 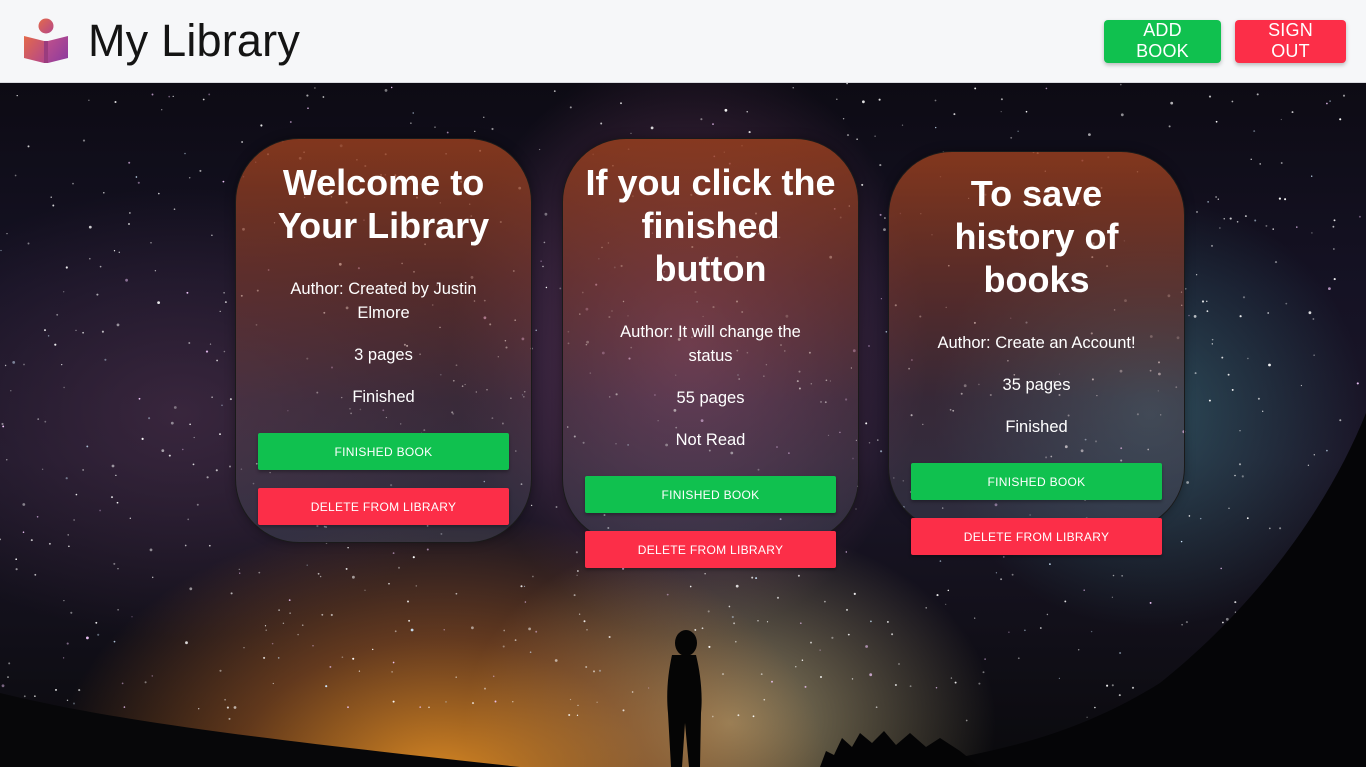 I want to click on book-reader-icon, so click(x=46, y=41).